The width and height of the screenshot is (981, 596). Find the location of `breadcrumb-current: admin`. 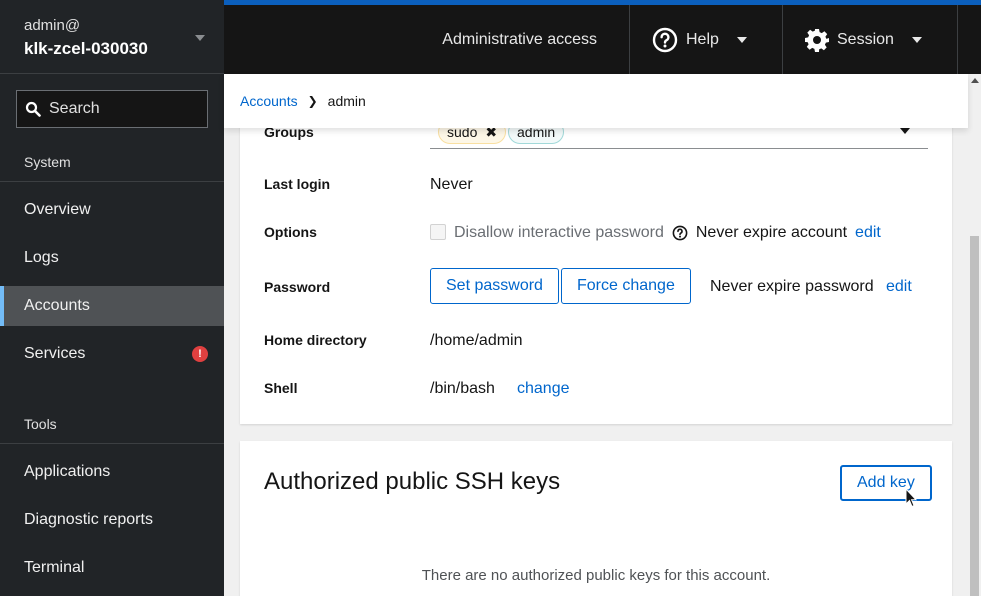

breadcrumb-current: admin is located at coordinates (346, 101).